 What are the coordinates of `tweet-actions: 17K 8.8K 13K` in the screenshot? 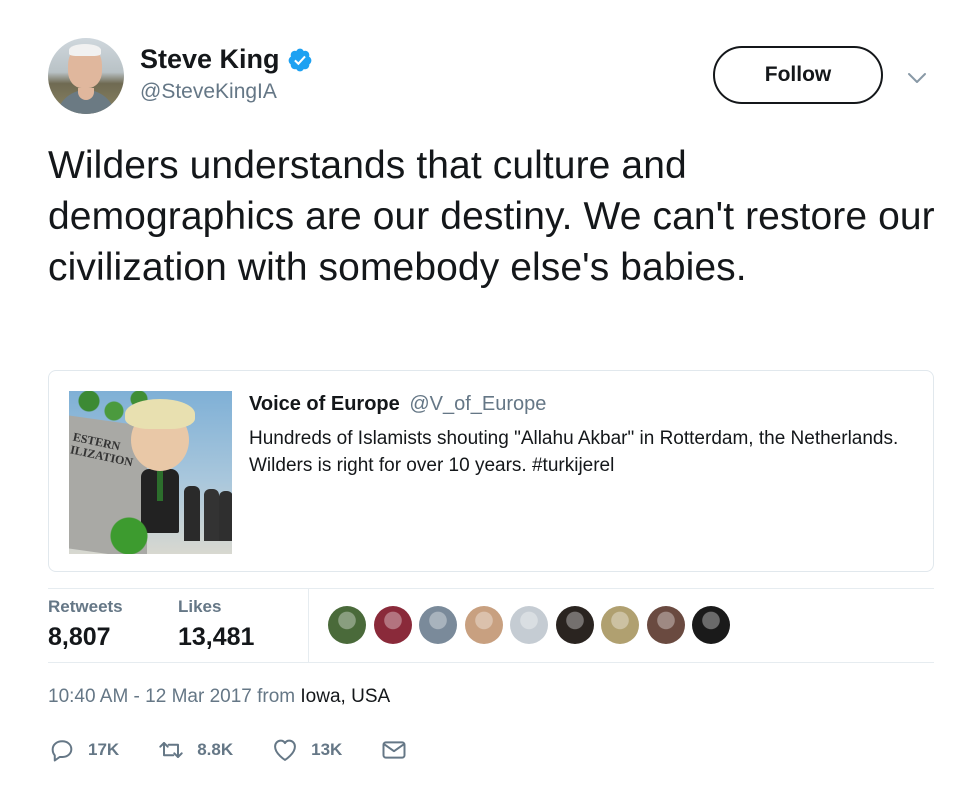 It's located at (247, 750).